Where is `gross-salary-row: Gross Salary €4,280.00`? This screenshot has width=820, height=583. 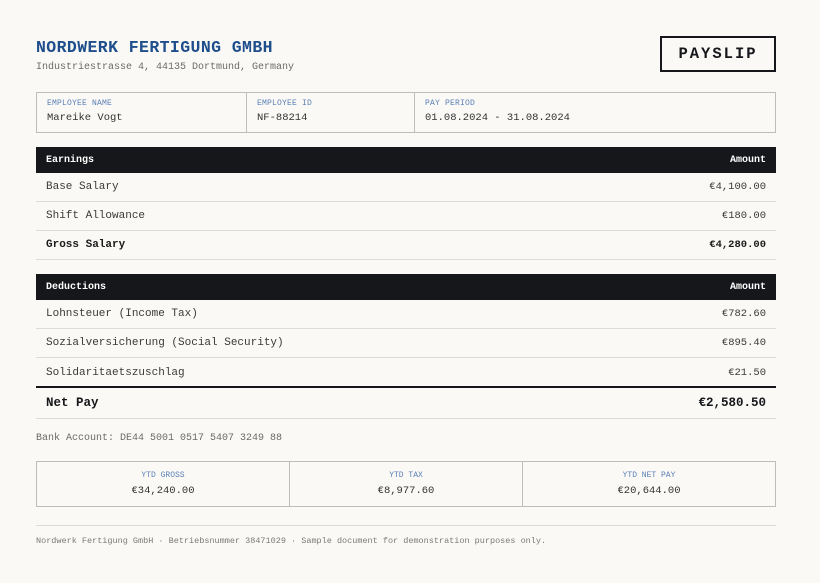
gross-salary-row: Gross Salary €4,280.00 is located at coordinates (406, 245).